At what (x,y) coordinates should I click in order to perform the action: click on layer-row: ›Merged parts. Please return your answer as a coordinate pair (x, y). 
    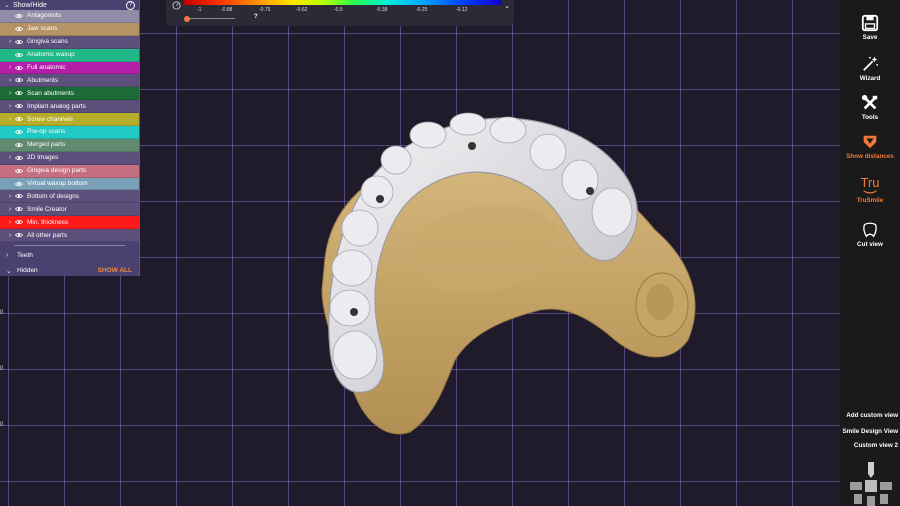
    Looking at the image, I should click on (69, 145).